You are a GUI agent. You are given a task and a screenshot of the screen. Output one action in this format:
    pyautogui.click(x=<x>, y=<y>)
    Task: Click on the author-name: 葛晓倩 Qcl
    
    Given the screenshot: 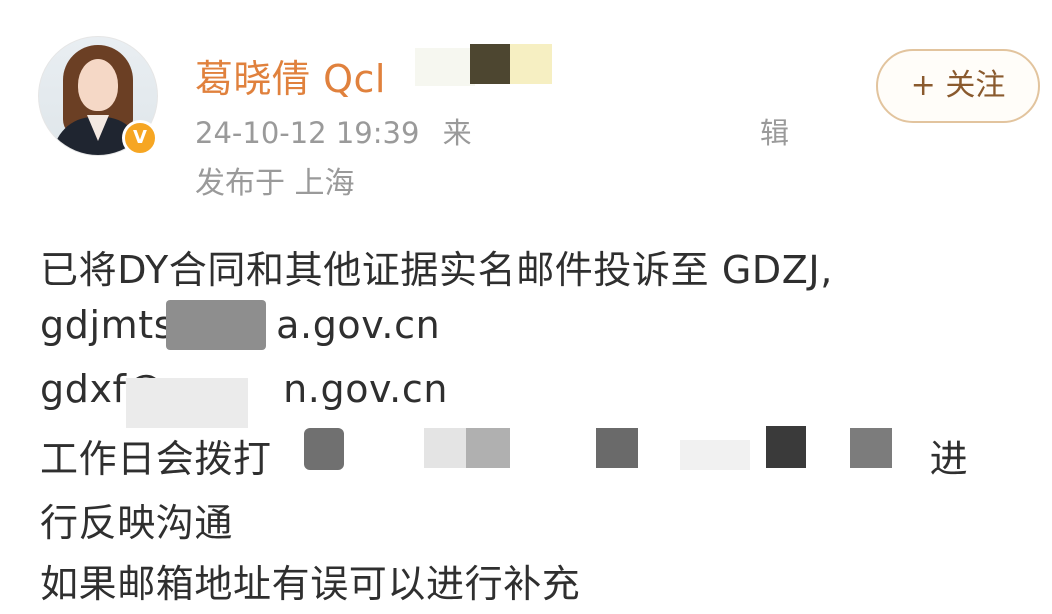 What is the action you would take?
    pyautogui.click(x=290, y=75)
    